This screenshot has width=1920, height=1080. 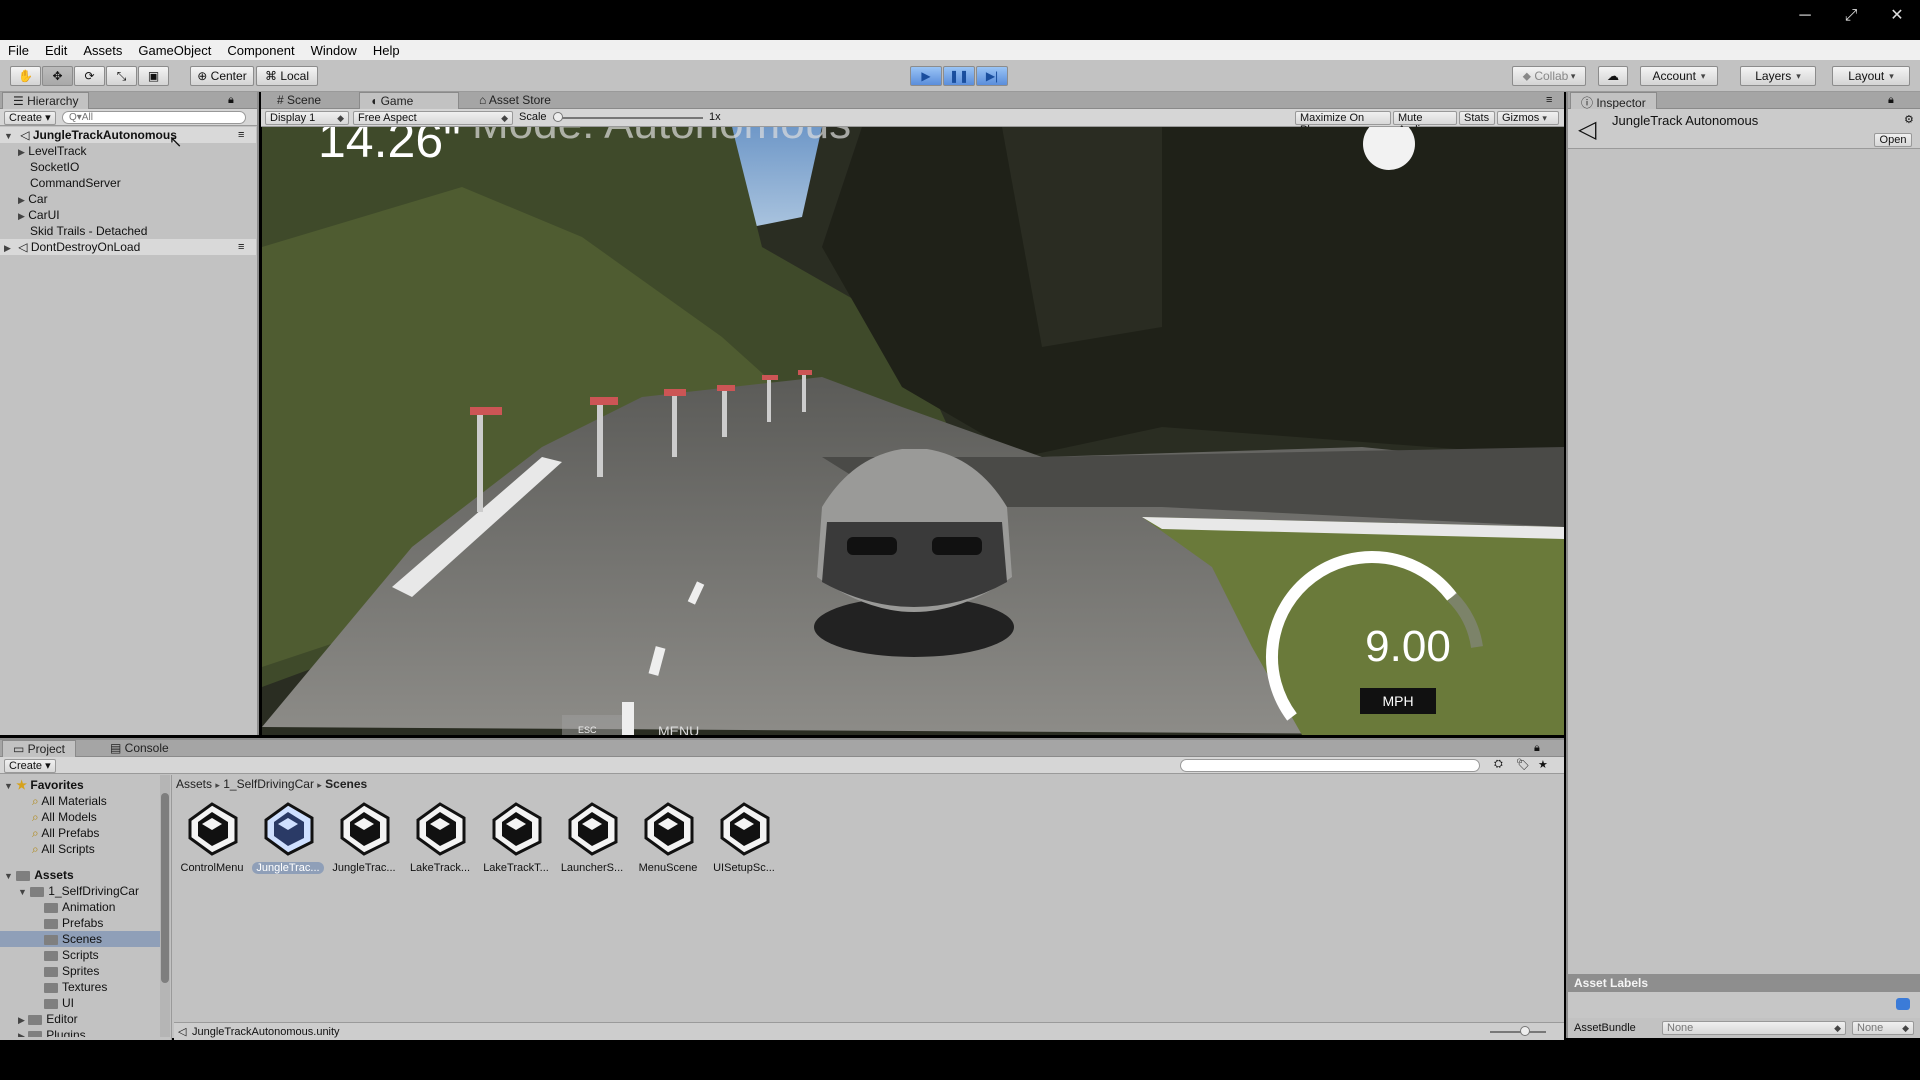 What do you see at coordinates (926, 76) in the screenshot?
I see `play-icon: ▶` at bounding box center [926, 76].